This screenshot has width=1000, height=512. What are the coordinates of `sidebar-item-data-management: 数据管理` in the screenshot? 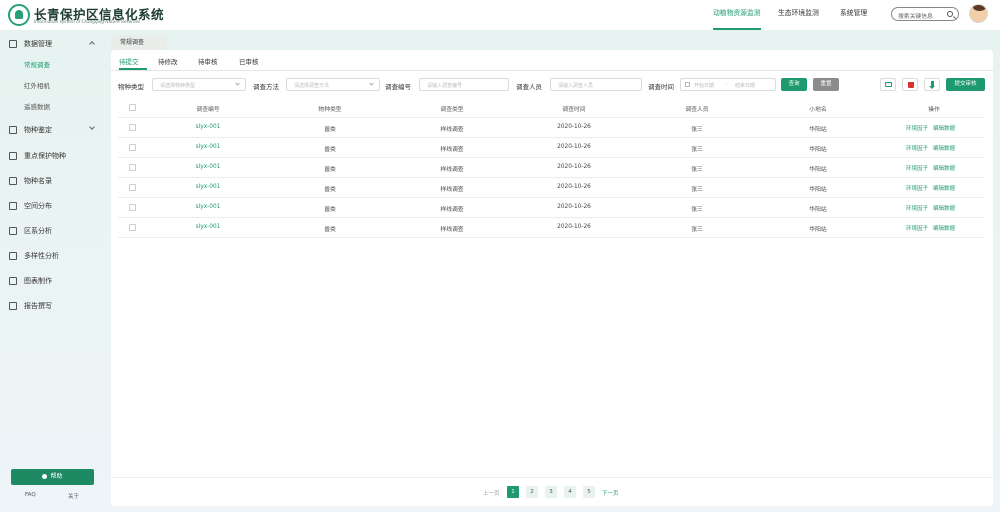 It's located at (54, 44).